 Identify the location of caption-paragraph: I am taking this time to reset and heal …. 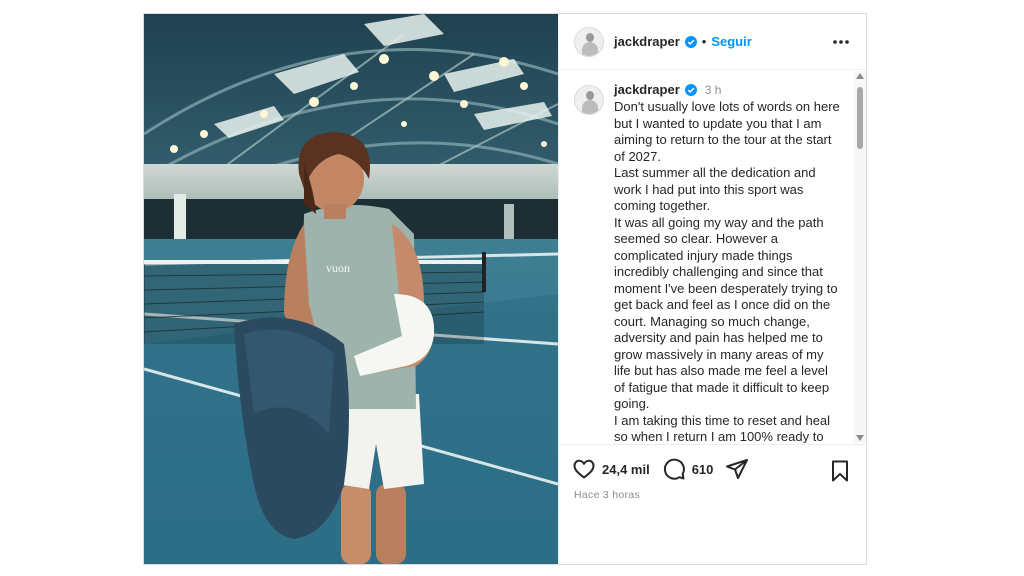
(722, 428).